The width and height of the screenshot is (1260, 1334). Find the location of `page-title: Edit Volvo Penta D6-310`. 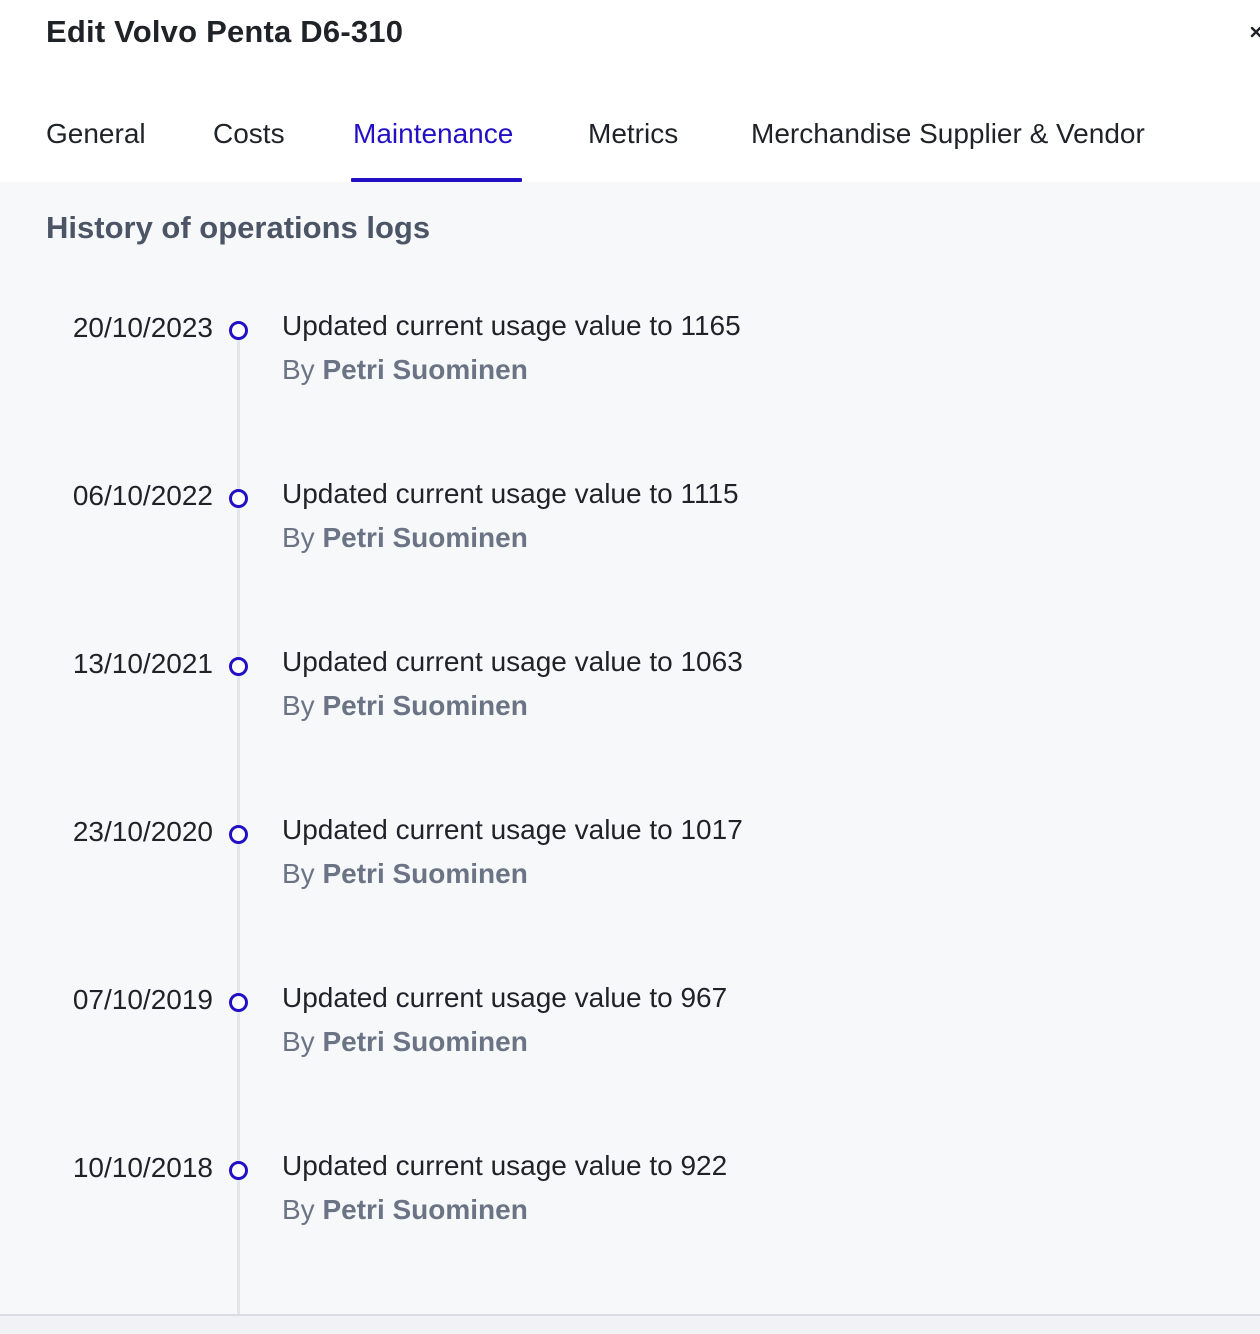

page-title: Edit Volvo Penta D6-310 is located at coordinates (225, 31).